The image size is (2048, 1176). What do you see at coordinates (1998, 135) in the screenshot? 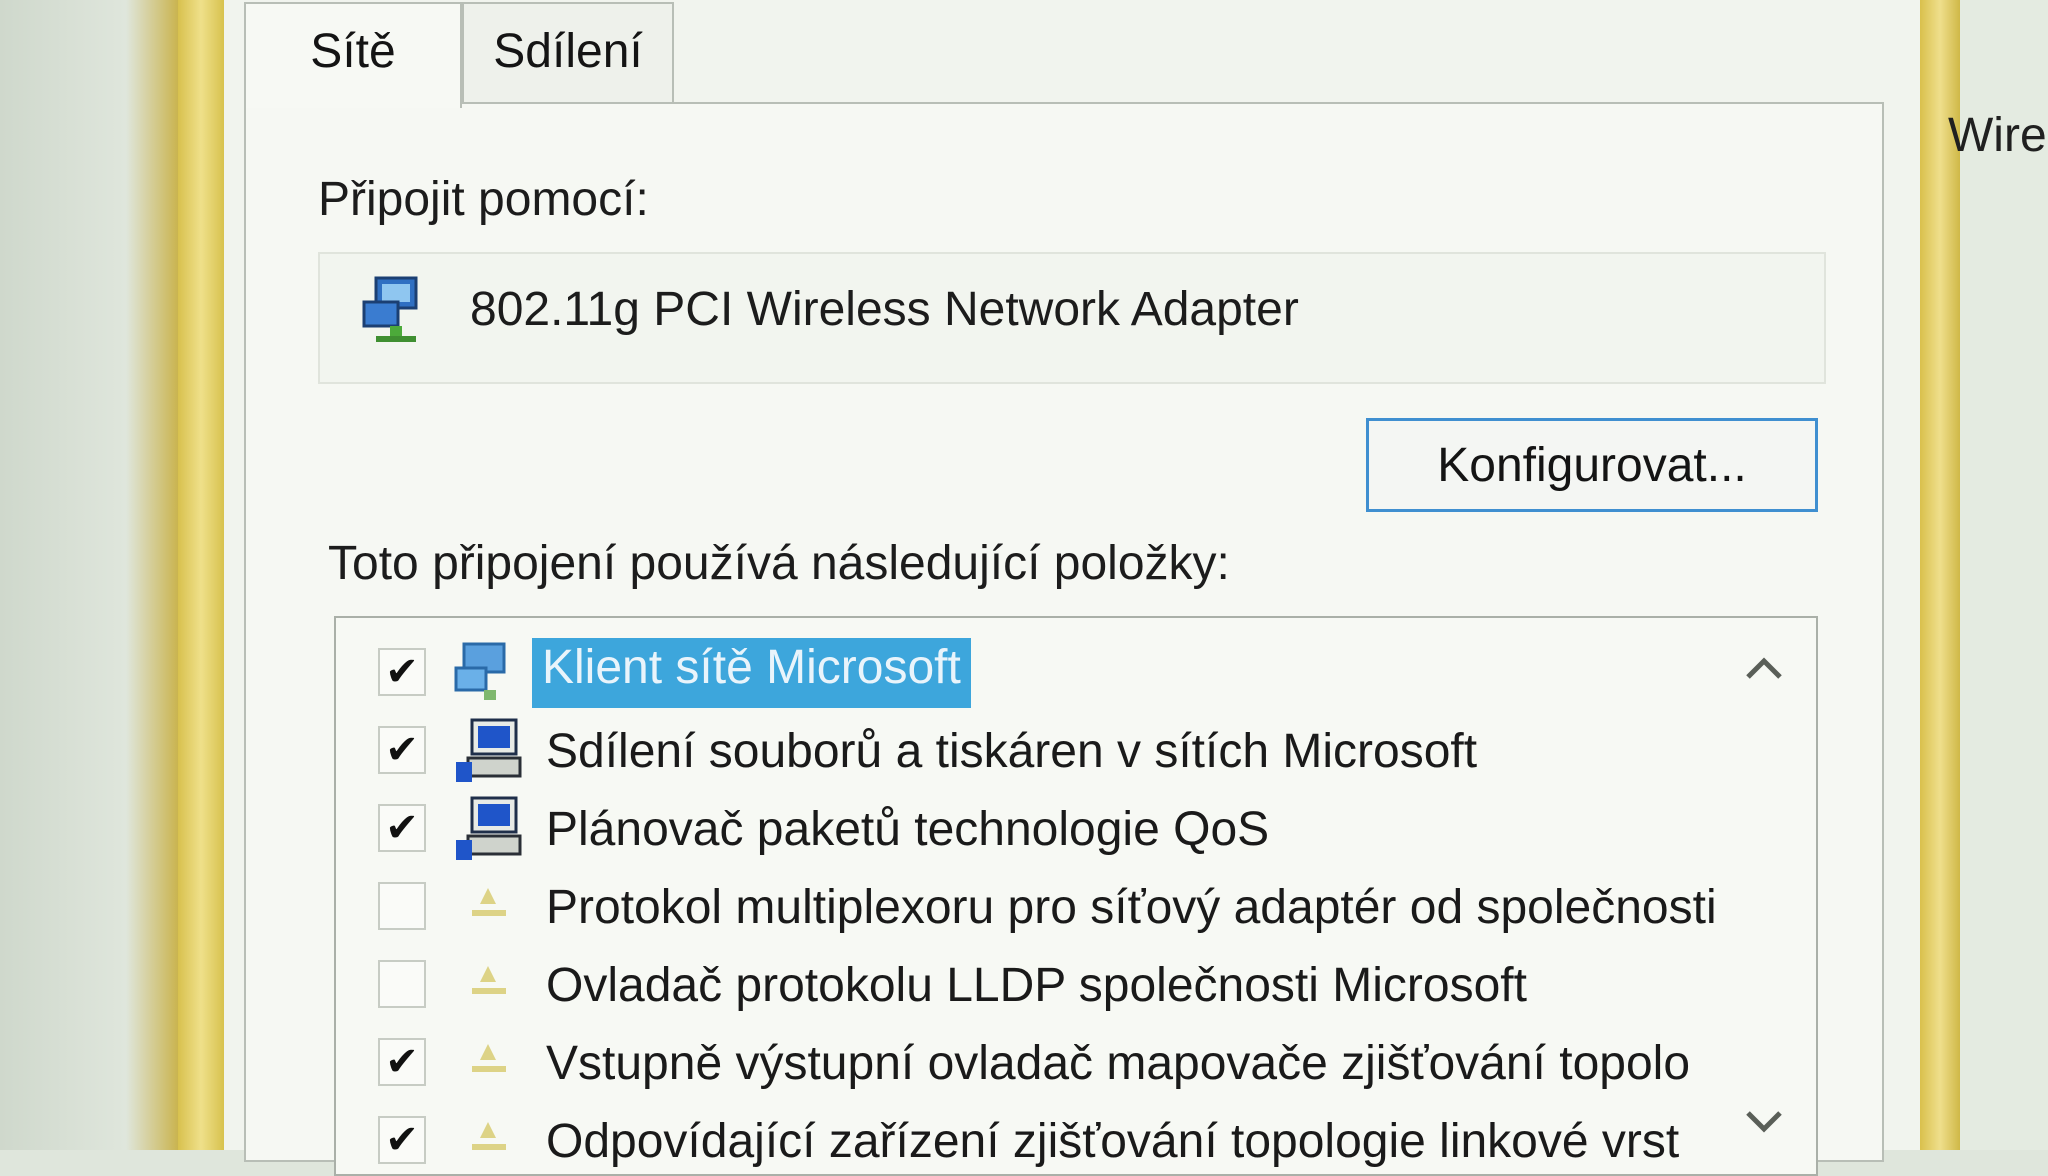
I see `background-window-title: Wirel` at bounding box center [1998, 135].